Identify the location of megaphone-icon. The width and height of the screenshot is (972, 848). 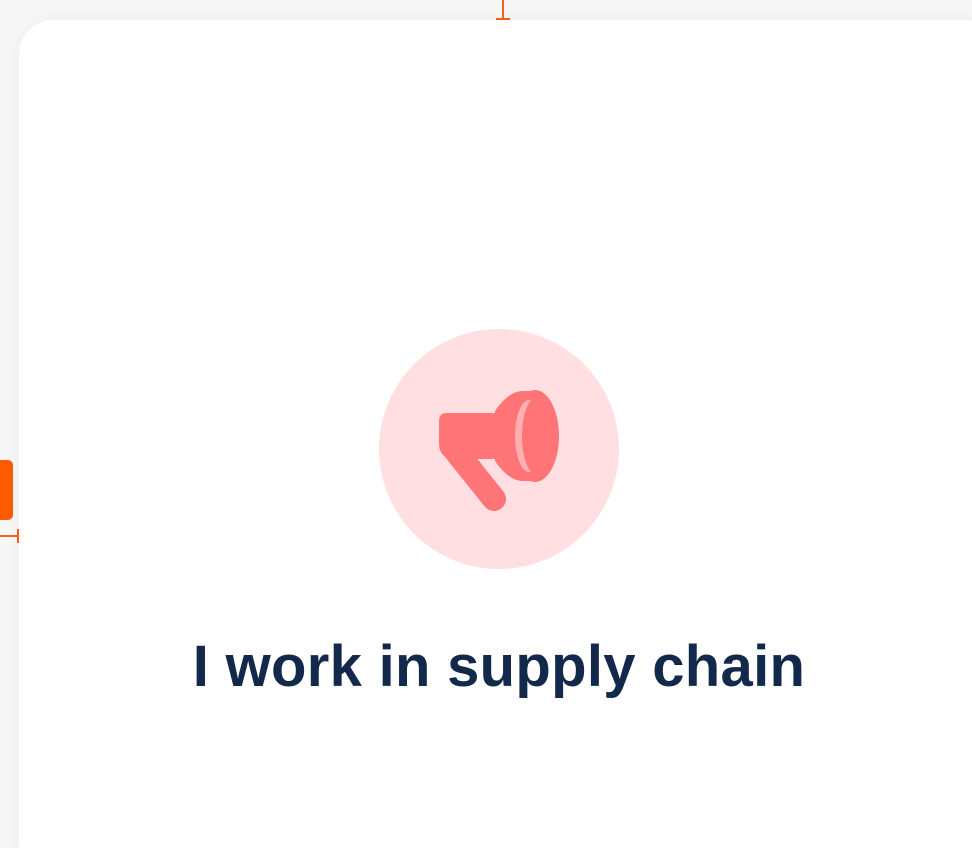
(499, 450).